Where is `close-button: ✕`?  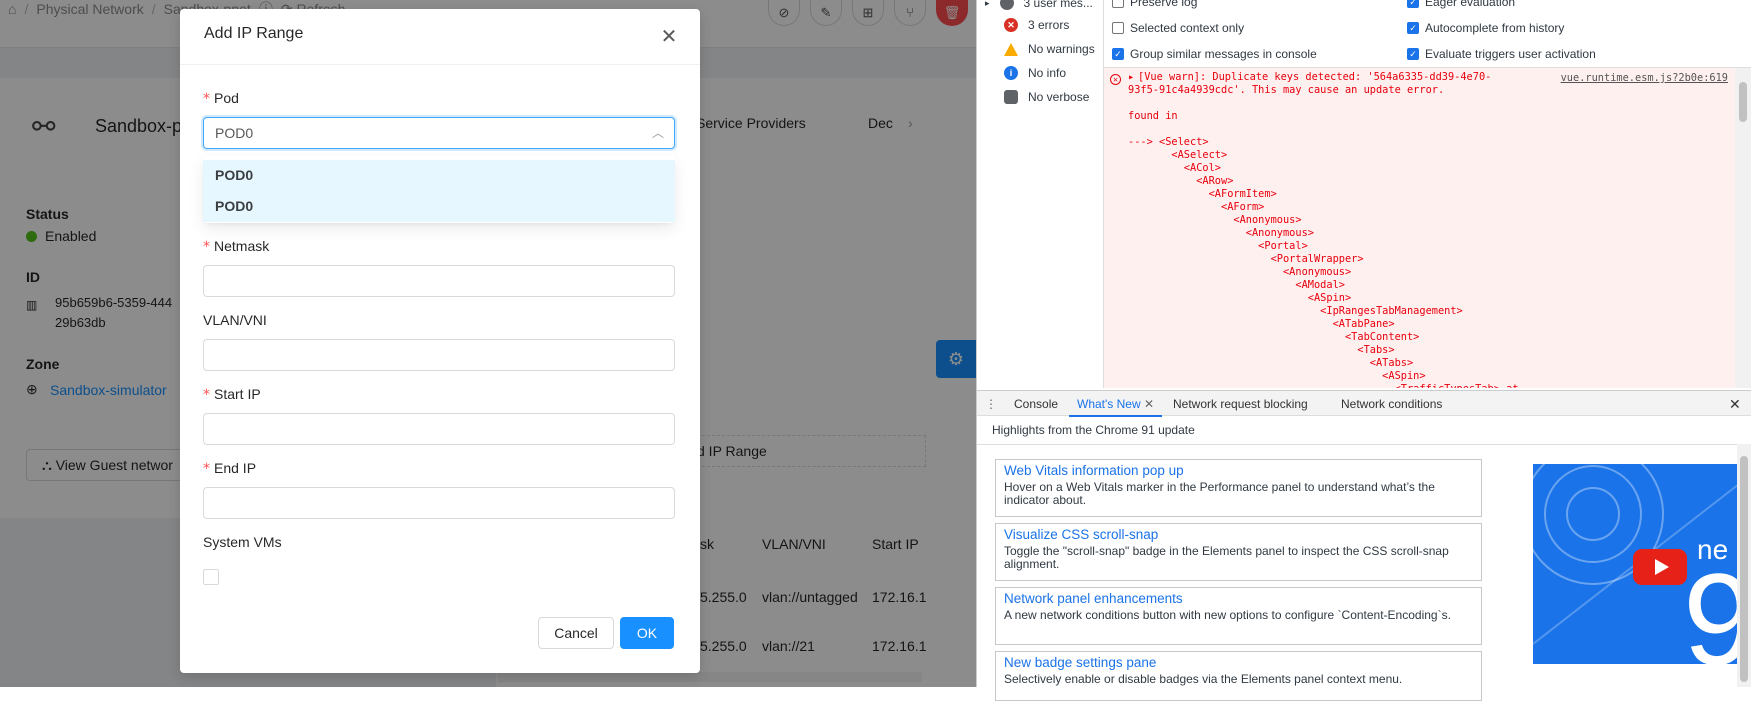 close-button: ✕ is located at coordinates (669, 36).